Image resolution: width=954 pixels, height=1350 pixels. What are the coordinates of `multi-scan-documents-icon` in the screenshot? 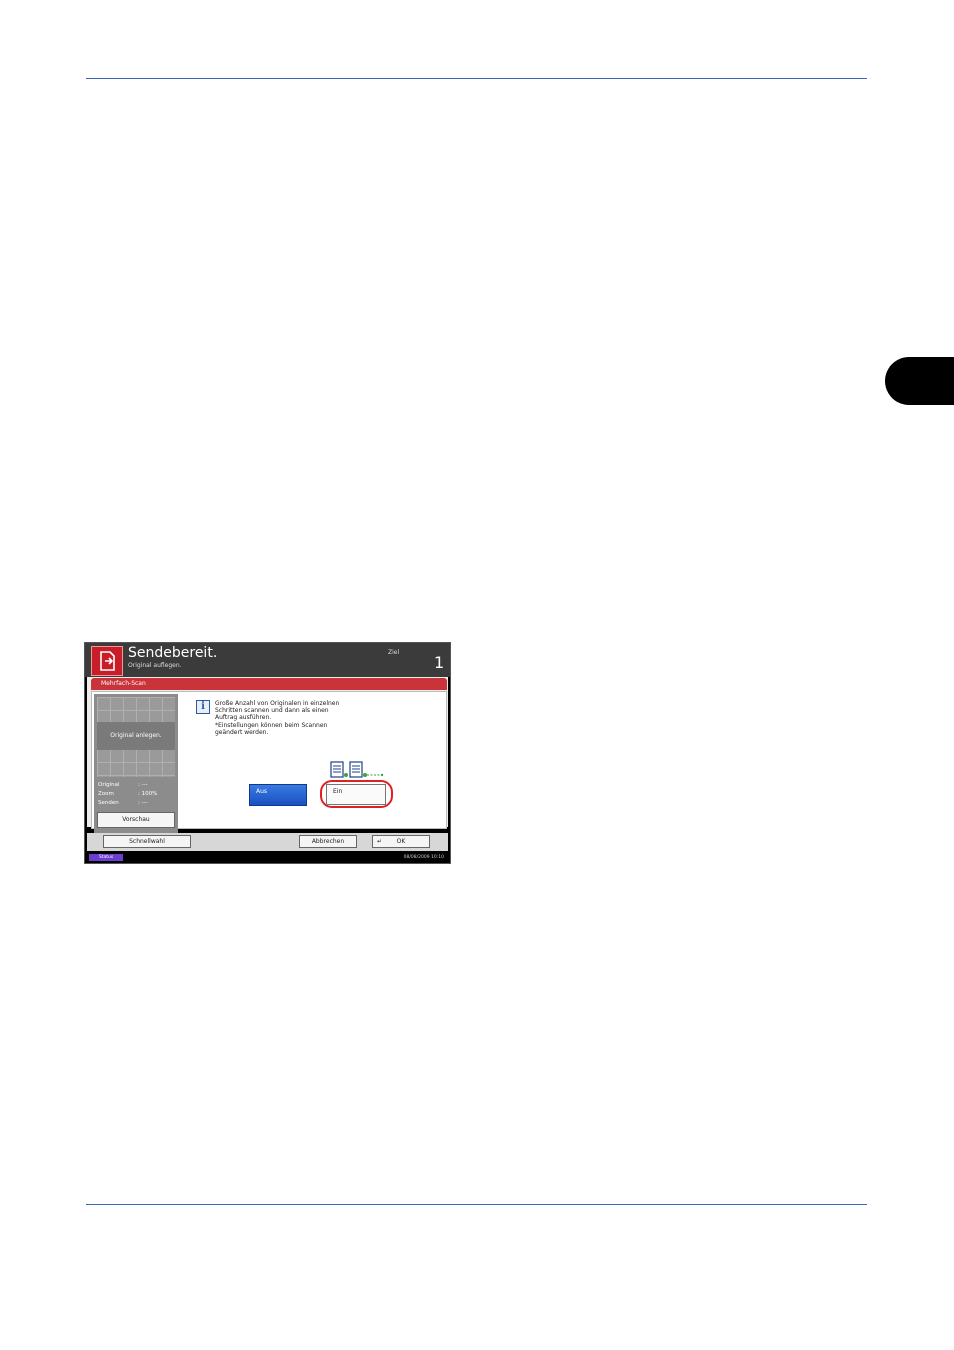 It's located at (357, 769).